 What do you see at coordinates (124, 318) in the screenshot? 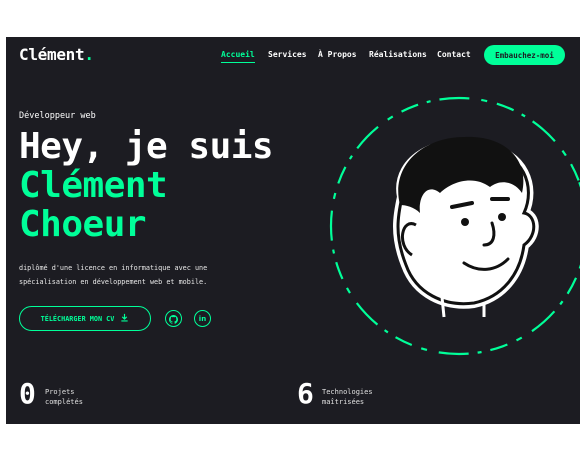
I see `download-icon` at bounding box center [124, 318].